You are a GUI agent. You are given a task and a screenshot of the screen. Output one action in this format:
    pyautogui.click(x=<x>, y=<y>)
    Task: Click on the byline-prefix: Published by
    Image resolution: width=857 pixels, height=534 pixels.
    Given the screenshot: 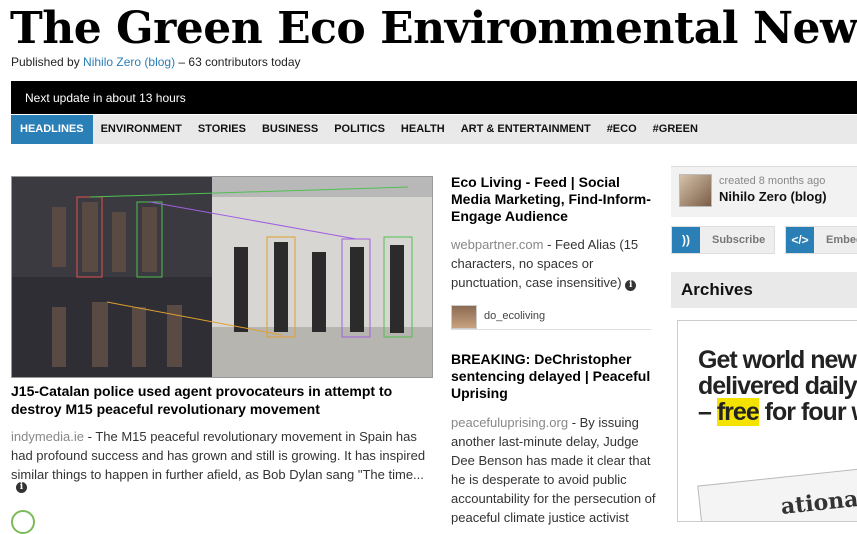 What is the action you would take?
    pyautogui.click(x=47, y=62)
    